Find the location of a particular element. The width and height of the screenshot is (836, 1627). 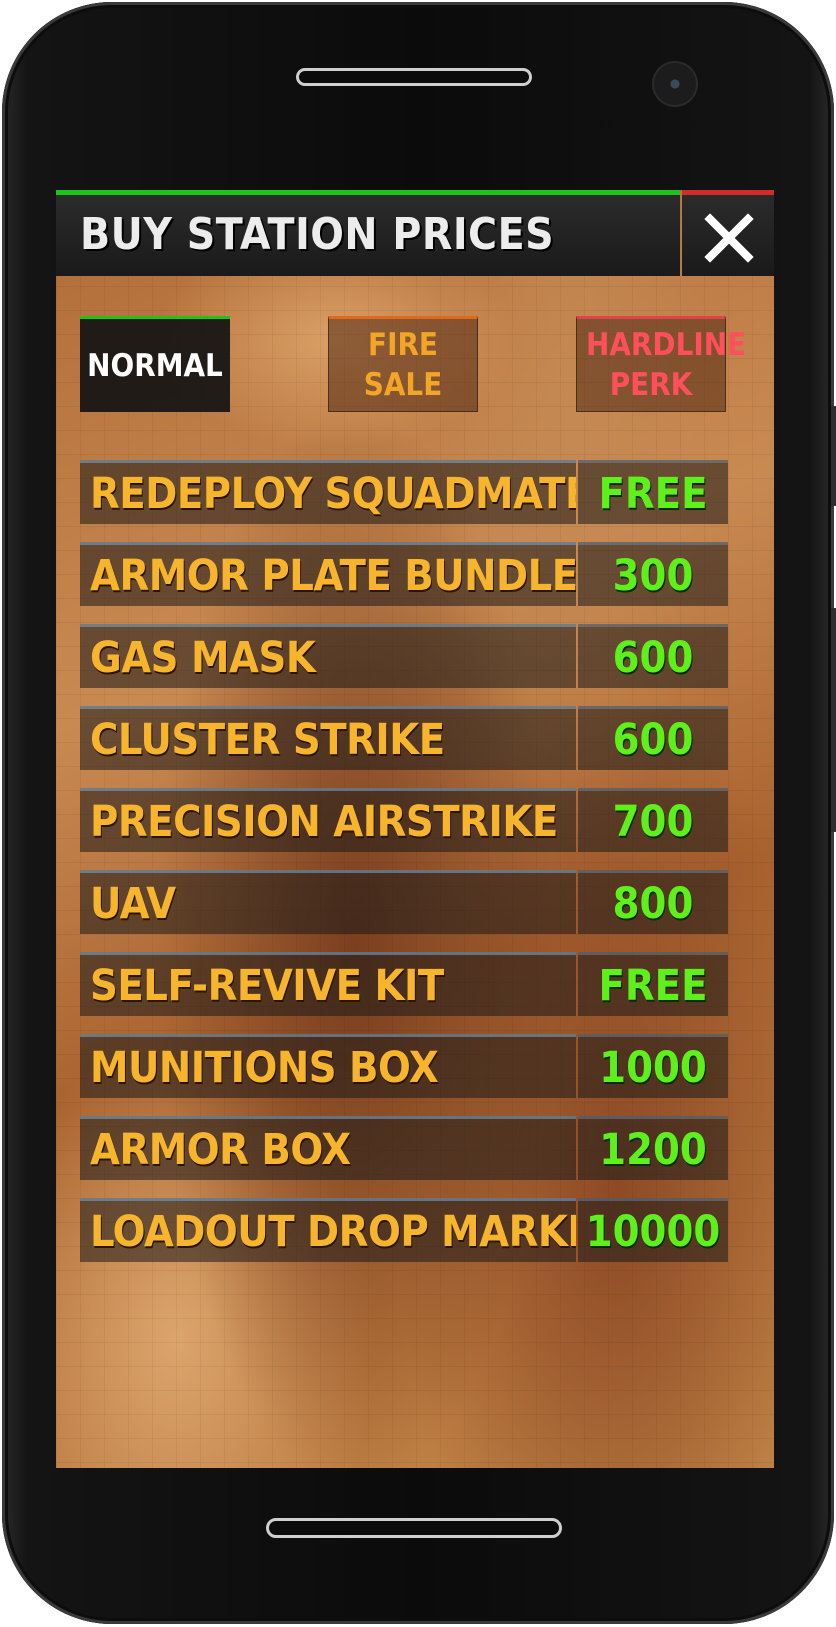

item-name: ARMOR BOX is located at coordinates (328, 1148).